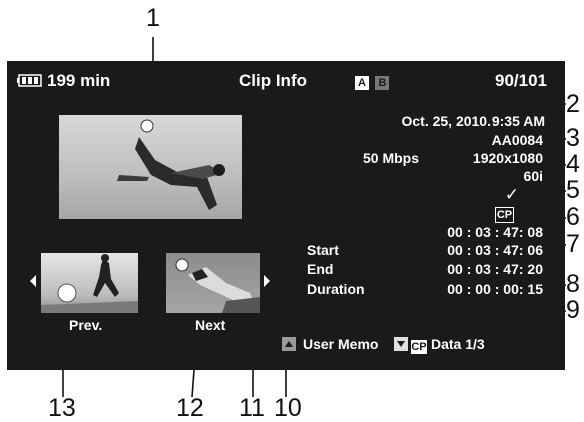  What do you see at coordinates (190, 408) in the screenshot?
I see `callout-12: 12` at bounding box center [190, 408].